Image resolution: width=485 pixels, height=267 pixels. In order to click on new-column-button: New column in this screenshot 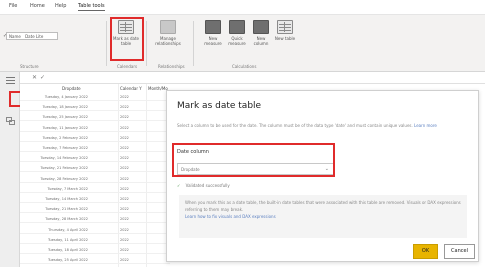, I will do `click(261, 33)`.